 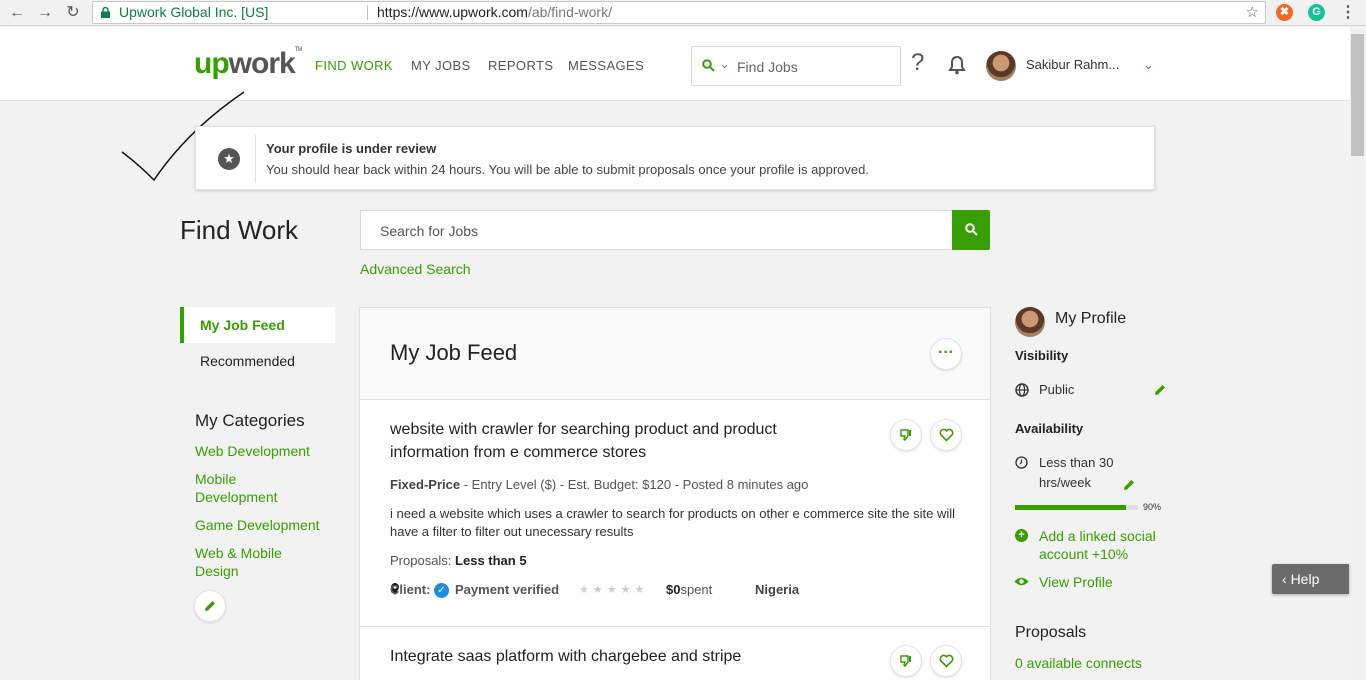 I want to click on category-web-development: Web Development, so click(x=267, y=451).